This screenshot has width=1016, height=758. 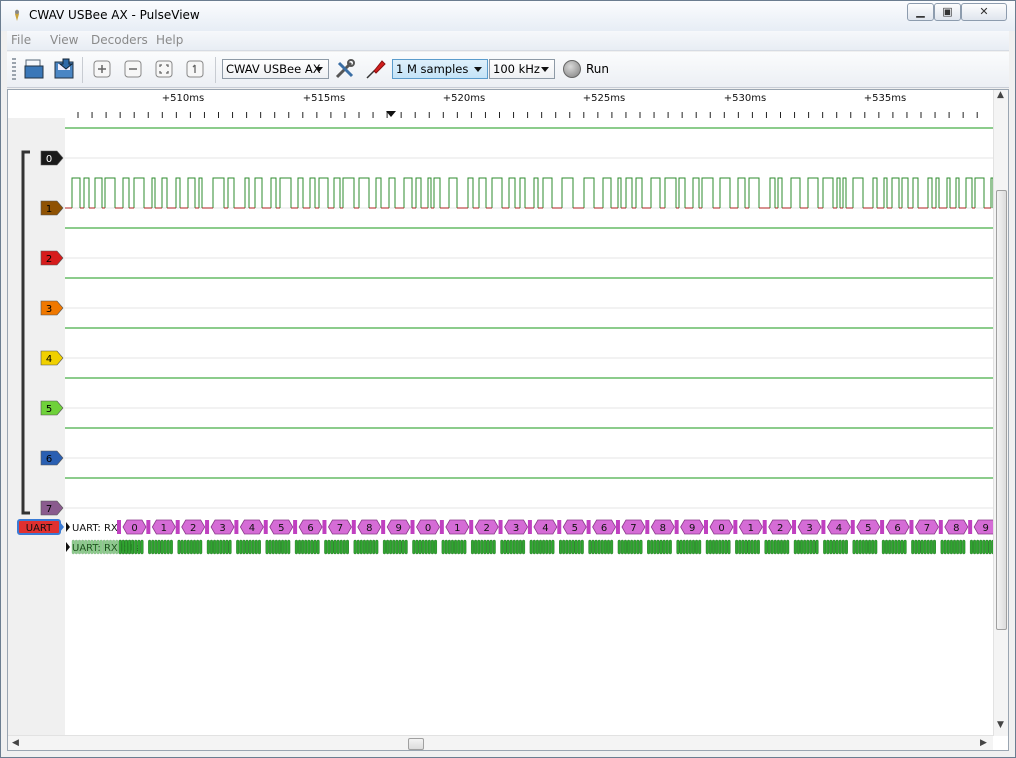 I want to click on decoder-value-text: 4, so click(x=252, y=528).